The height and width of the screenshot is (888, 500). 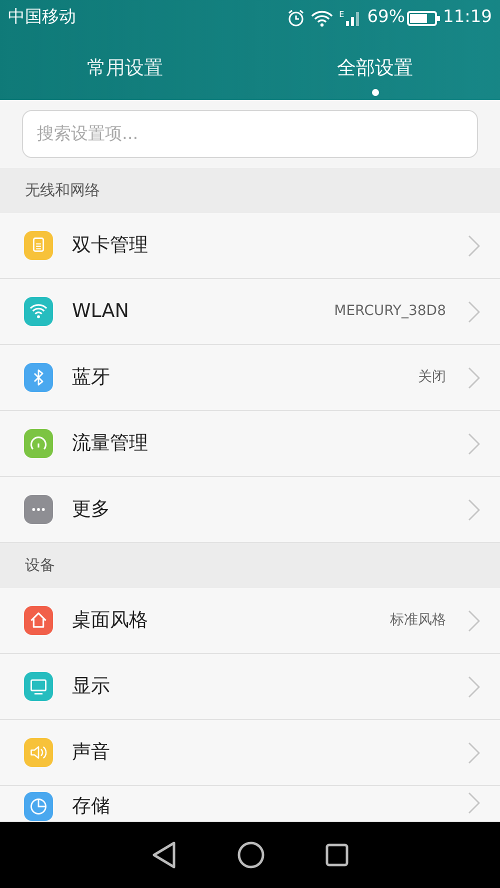 I want to click on row-label: 双卡管理, so click(x=110, y=245).